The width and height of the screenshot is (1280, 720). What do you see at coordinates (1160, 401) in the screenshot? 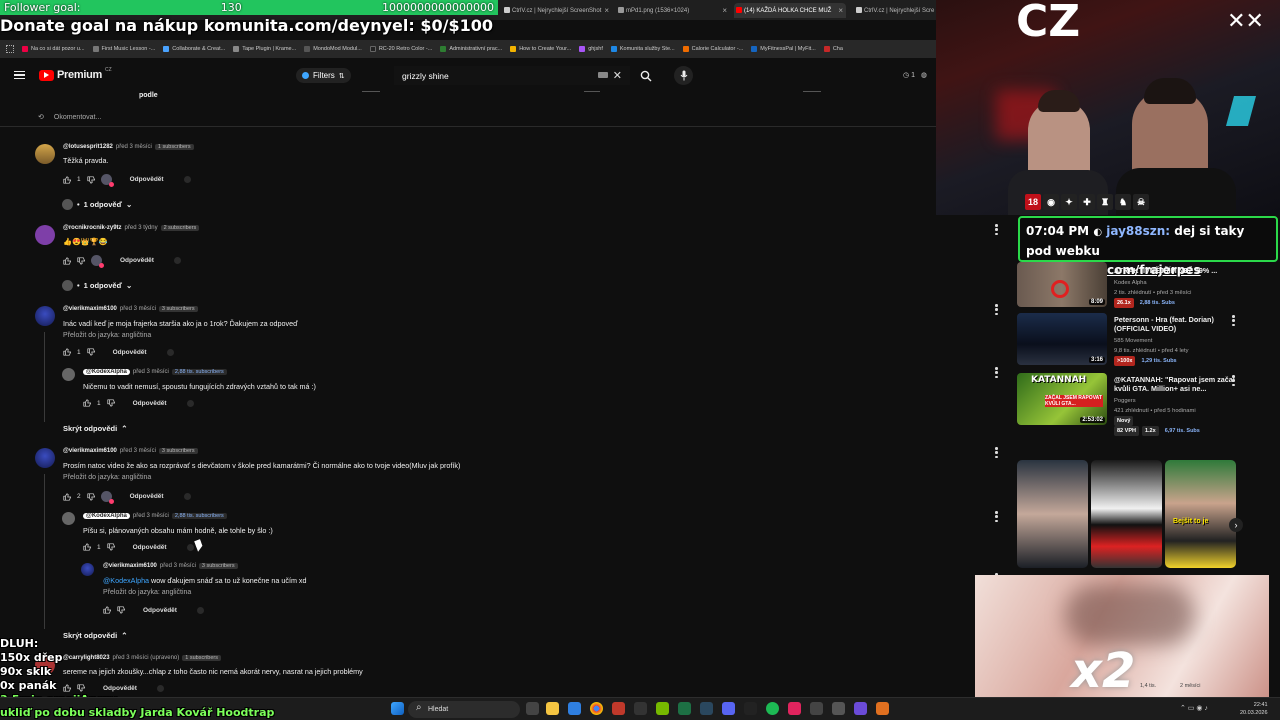
I see `channel-name: Poggers` at bounding box center [1160, 401].